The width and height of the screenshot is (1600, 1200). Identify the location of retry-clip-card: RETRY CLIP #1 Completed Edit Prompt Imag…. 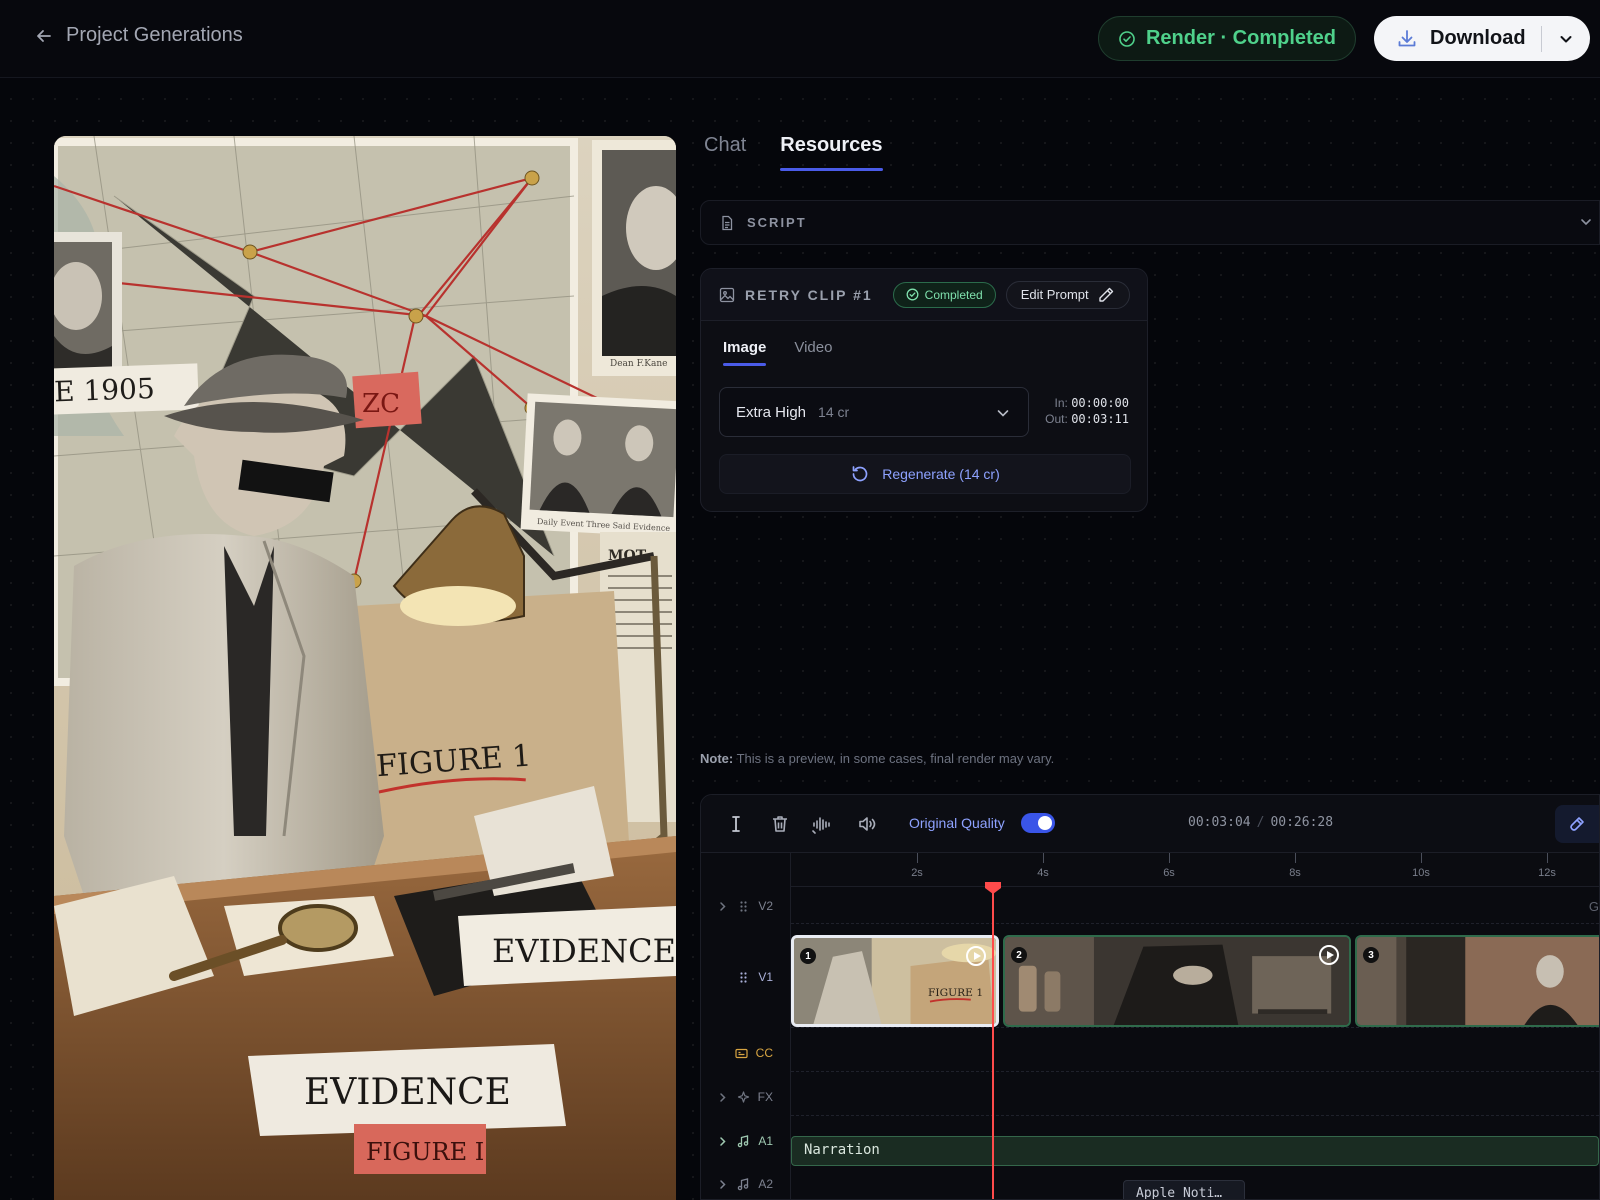
(924, 390).